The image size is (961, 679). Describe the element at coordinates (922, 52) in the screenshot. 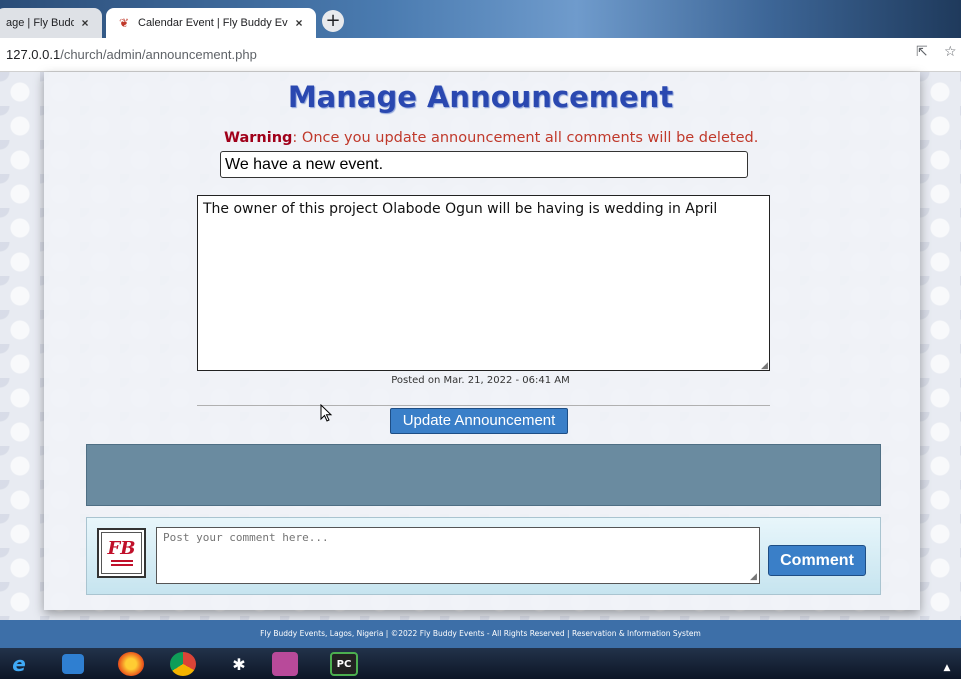

I see `share-icon: ⇱` at that location.